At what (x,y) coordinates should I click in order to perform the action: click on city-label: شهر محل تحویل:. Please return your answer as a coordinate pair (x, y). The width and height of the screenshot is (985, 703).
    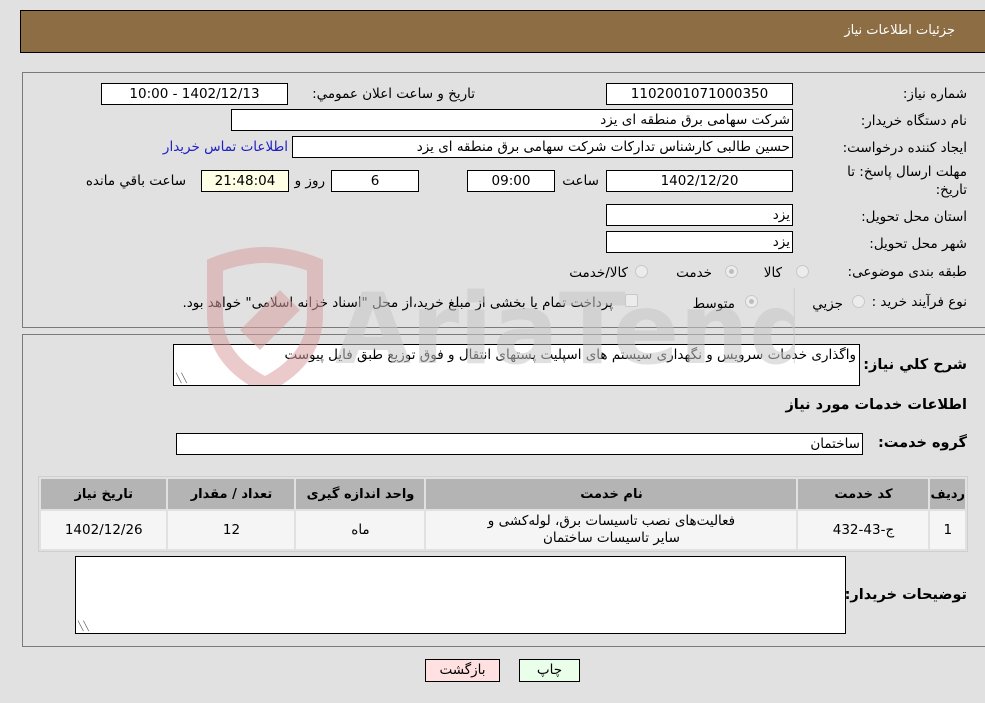
    Looking at the image, I should click on (918, 244).